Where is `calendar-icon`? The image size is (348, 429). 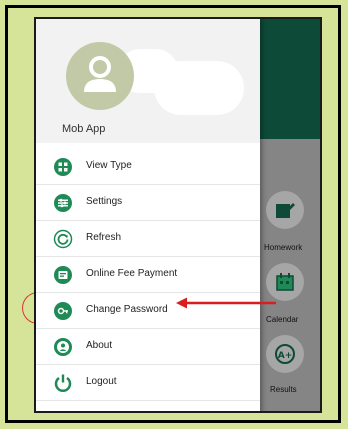
calendar-icon is located at coordinates (285, 282).